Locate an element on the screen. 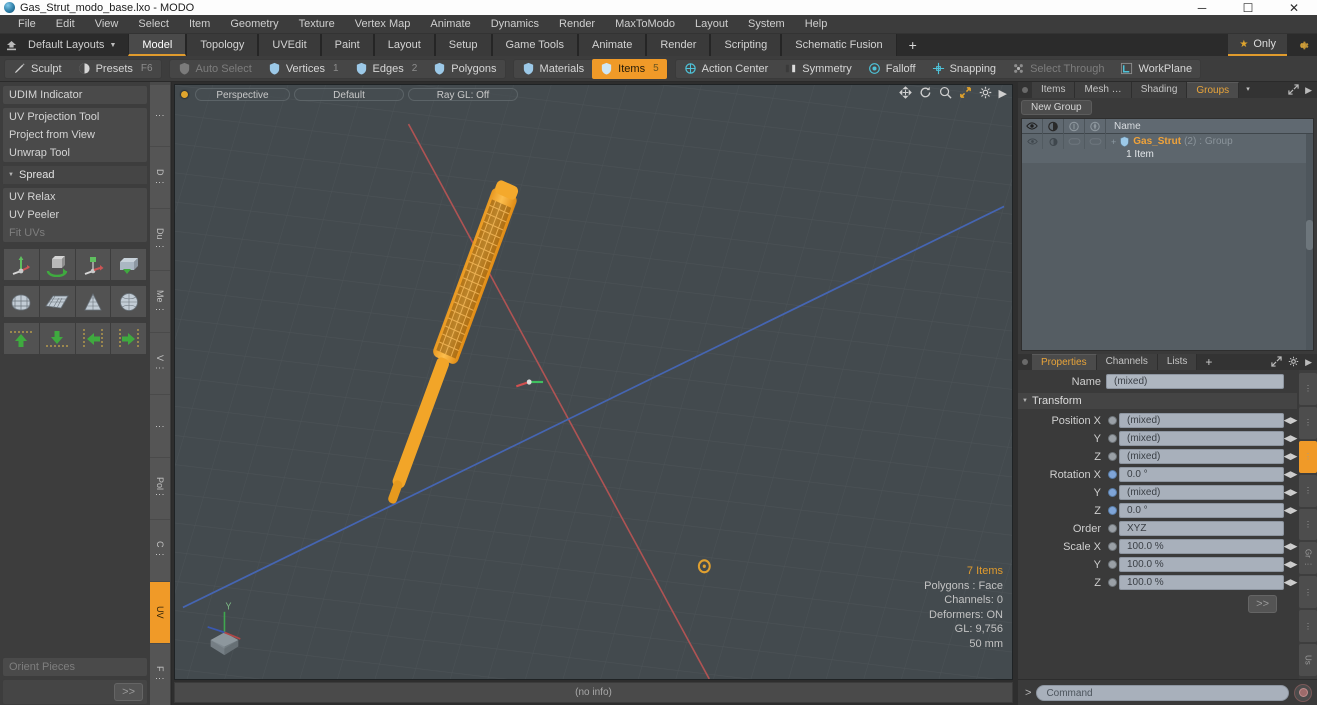  rotation-y-spinner: ◀▶ is located at coordinates (1291, 492).